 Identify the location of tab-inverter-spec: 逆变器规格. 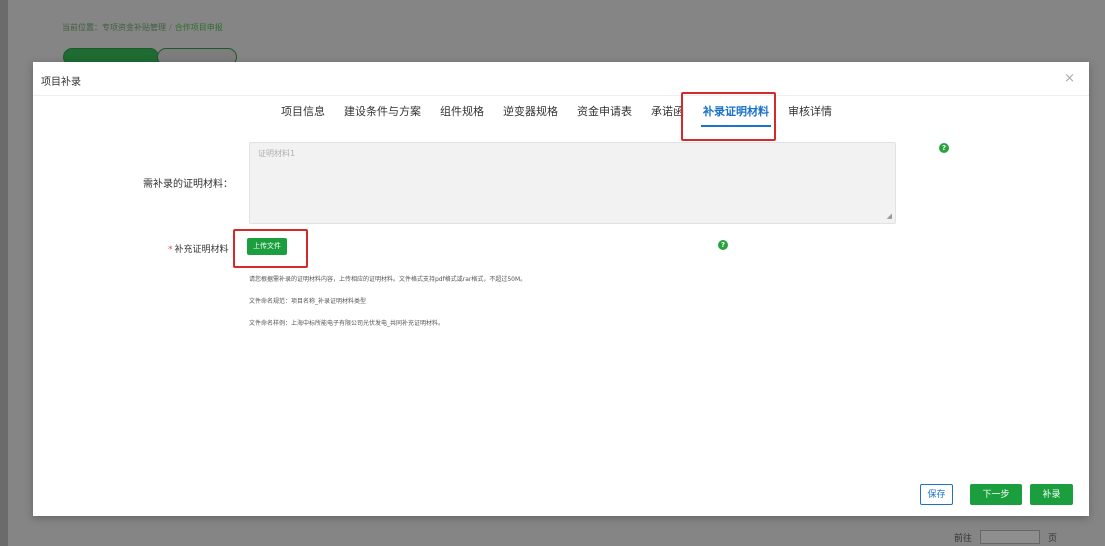
(530, 112).